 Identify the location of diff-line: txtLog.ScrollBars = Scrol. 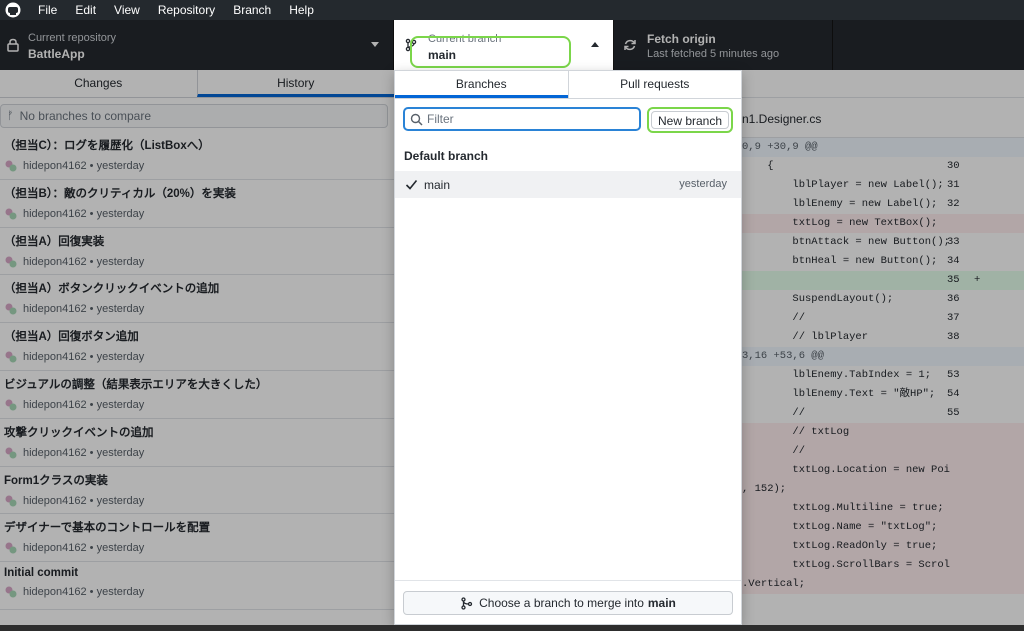
(883, 565).